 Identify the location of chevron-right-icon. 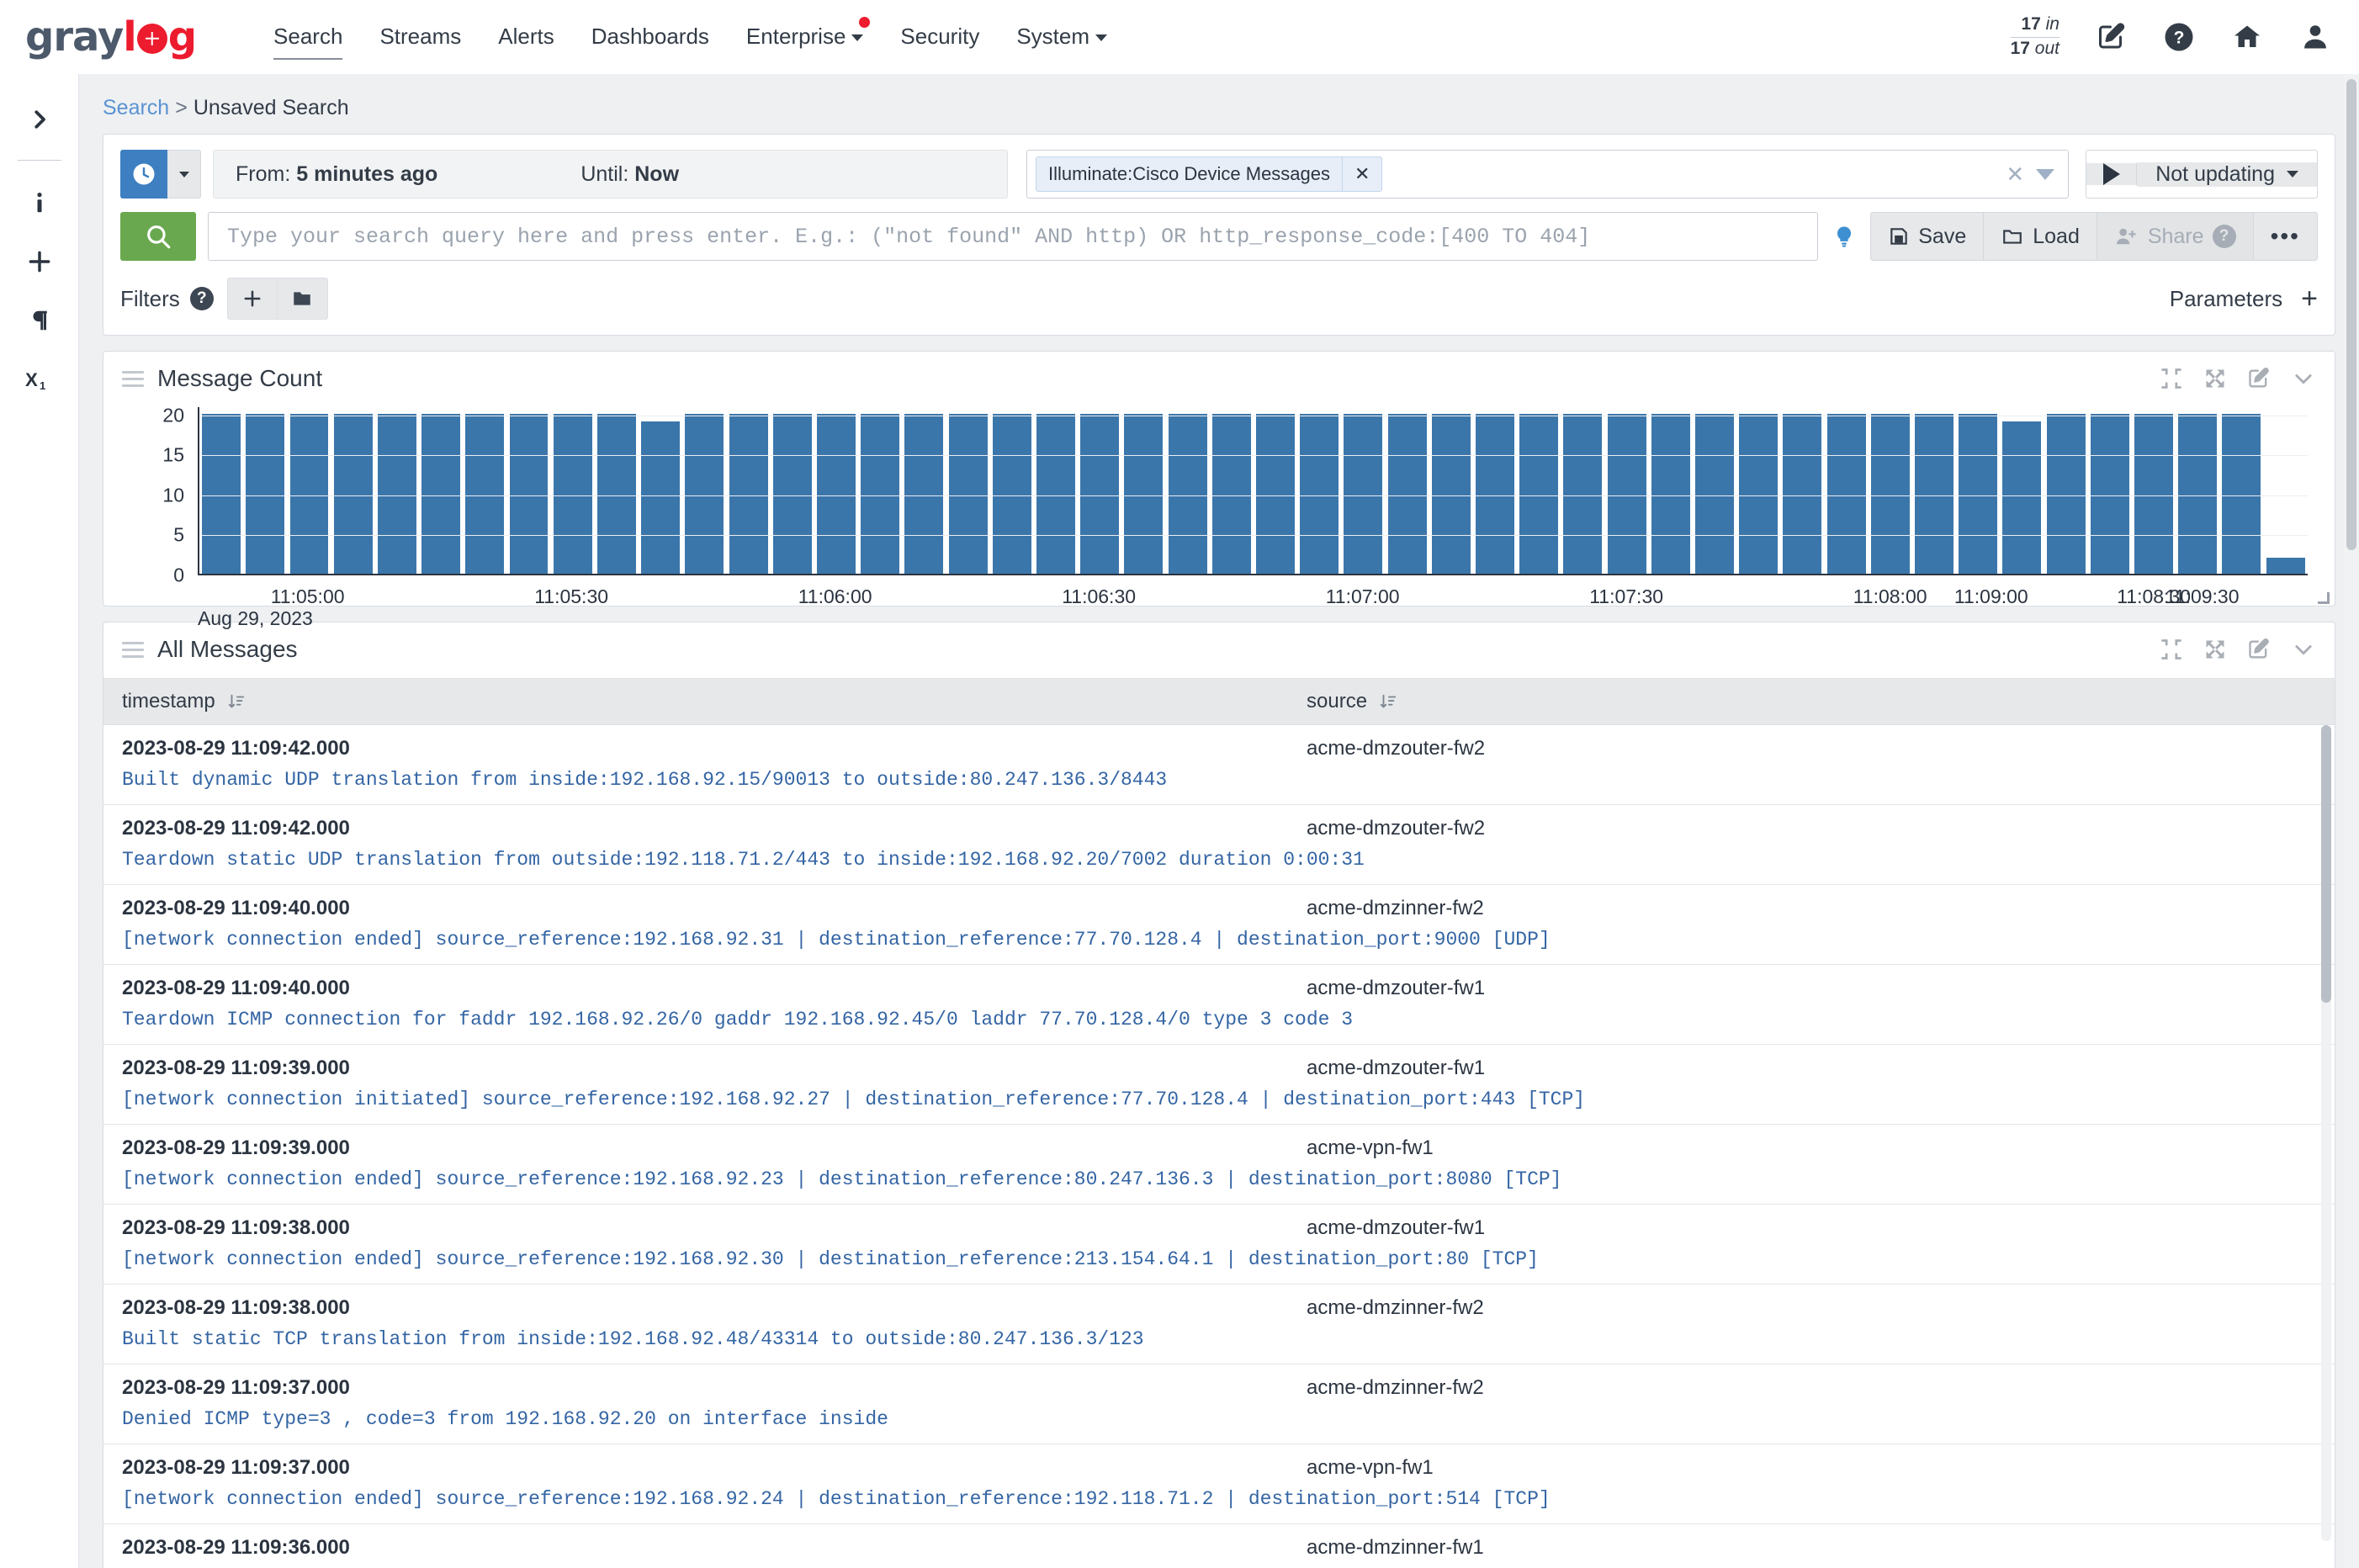
(39, 119).